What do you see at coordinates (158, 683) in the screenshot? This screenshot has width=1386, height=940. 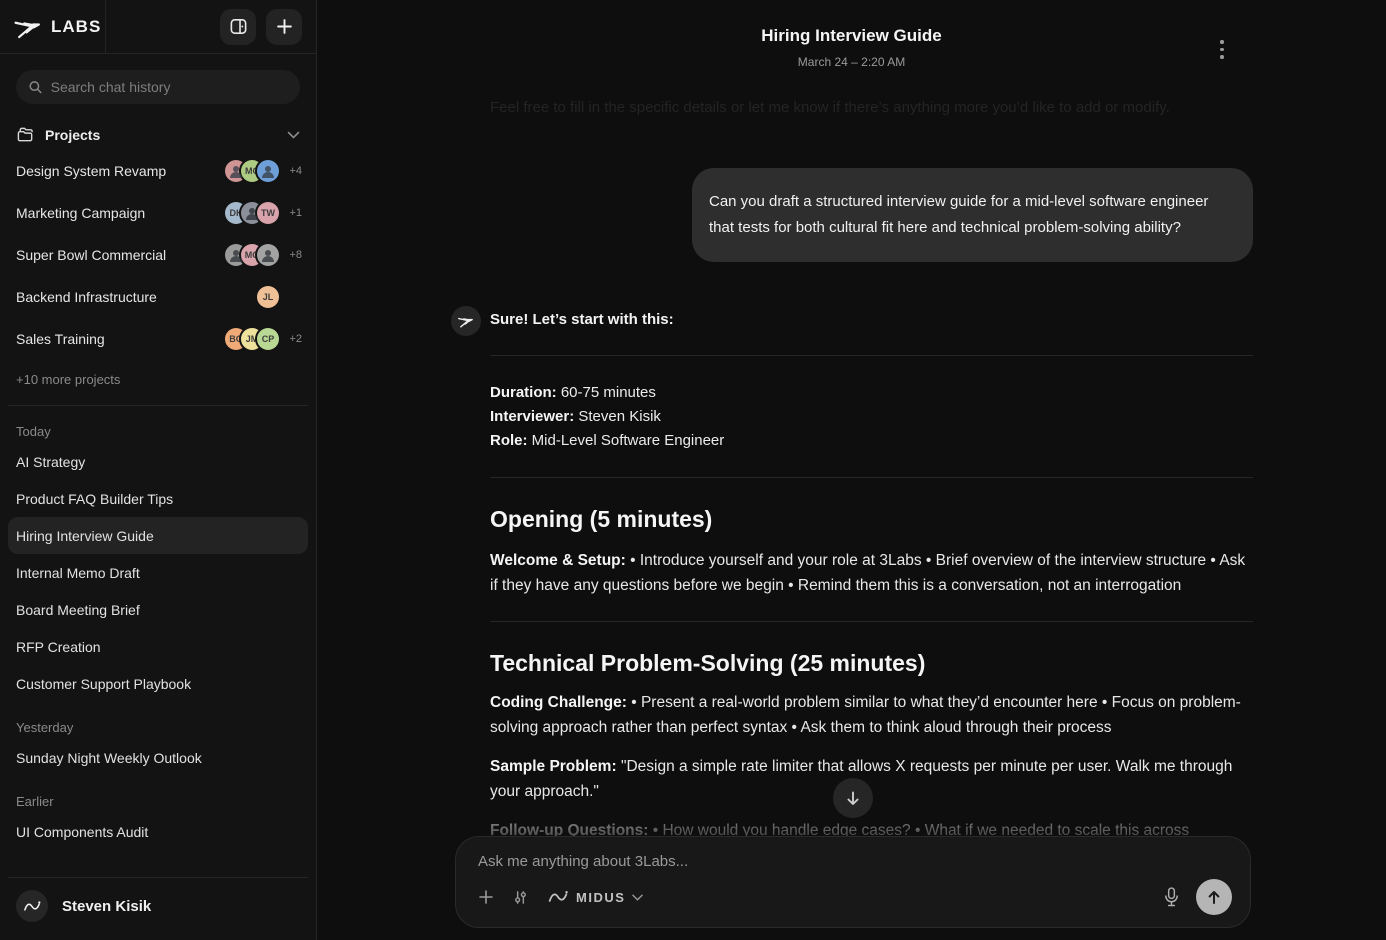 I see `history-item-customer-support-playbook: Customer Support Playbook` at bounding box center [158, 683].